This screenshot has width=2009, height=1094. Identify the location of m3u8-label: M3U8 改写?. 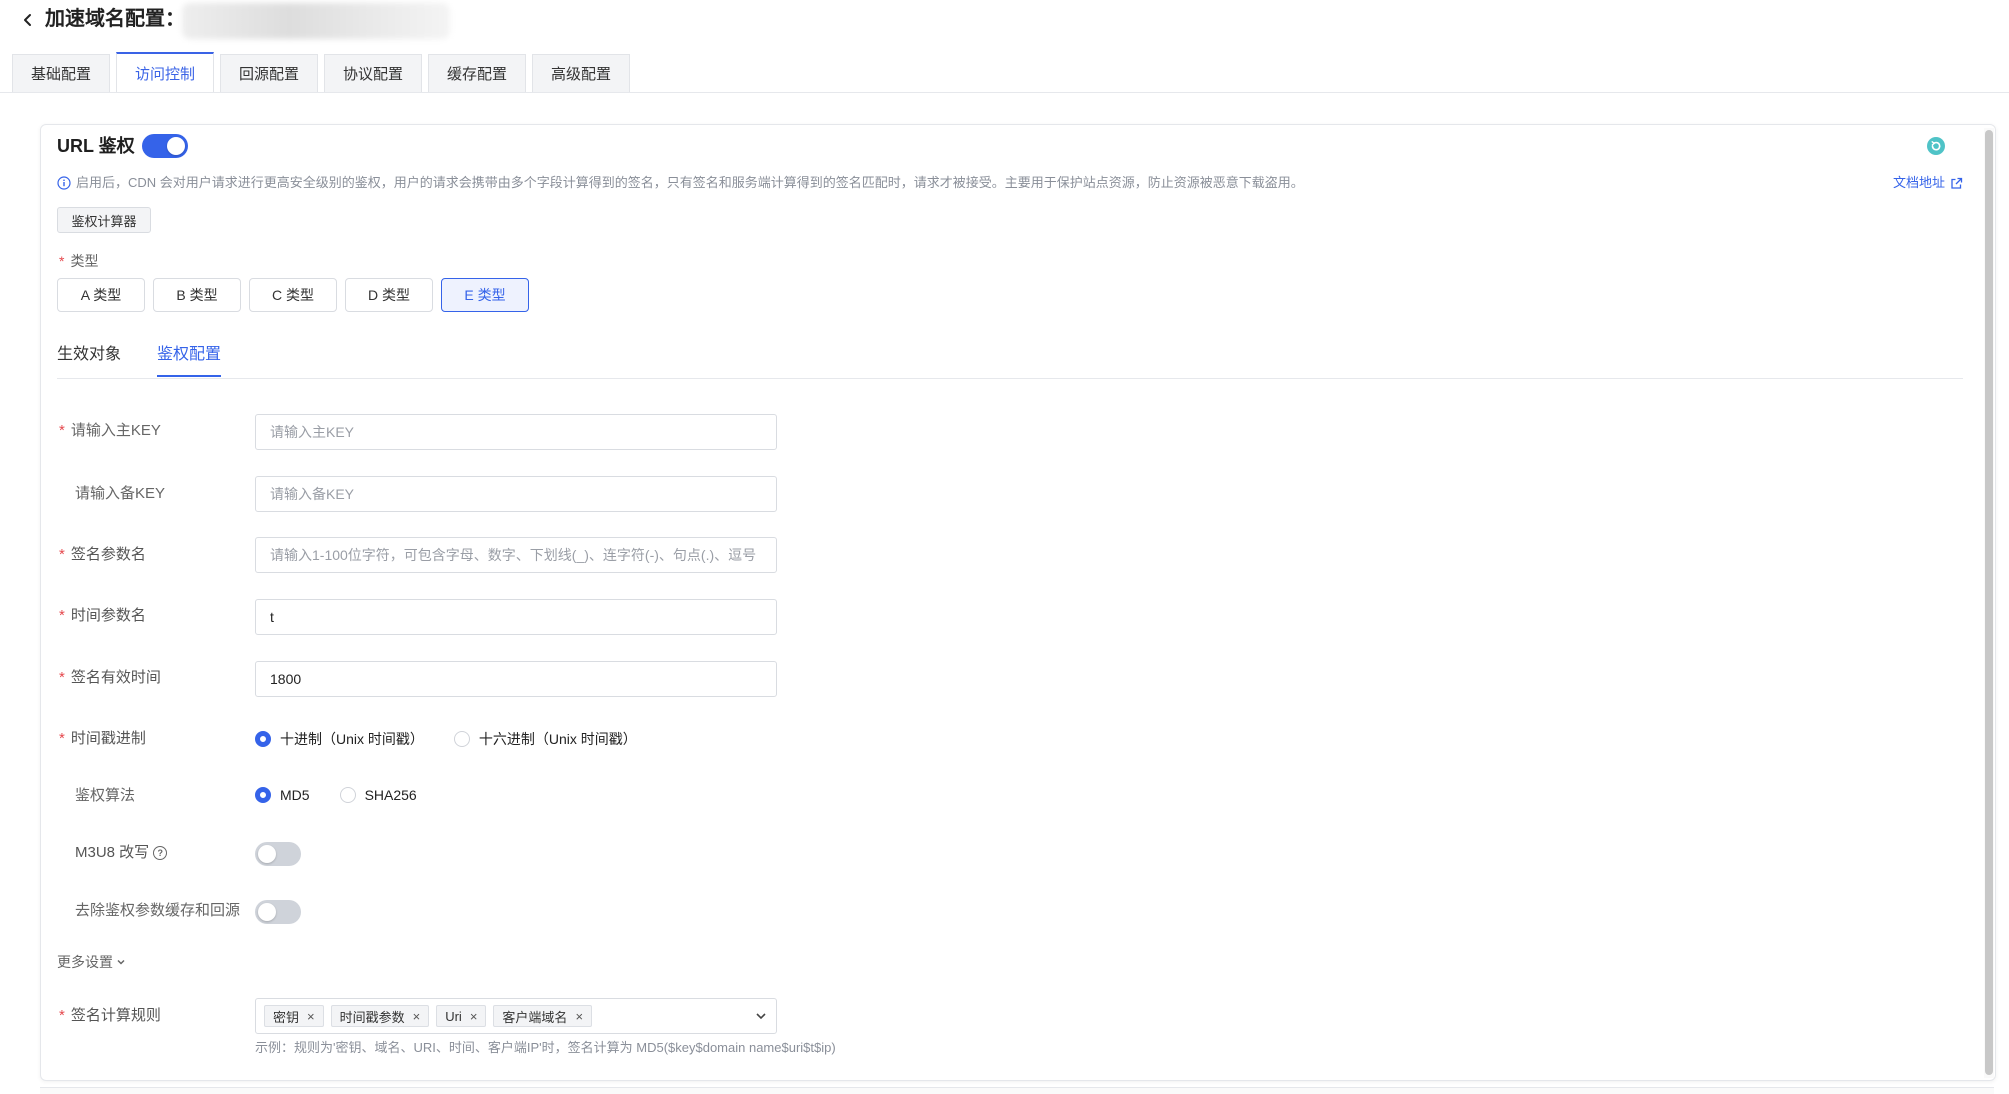
(121, 853).